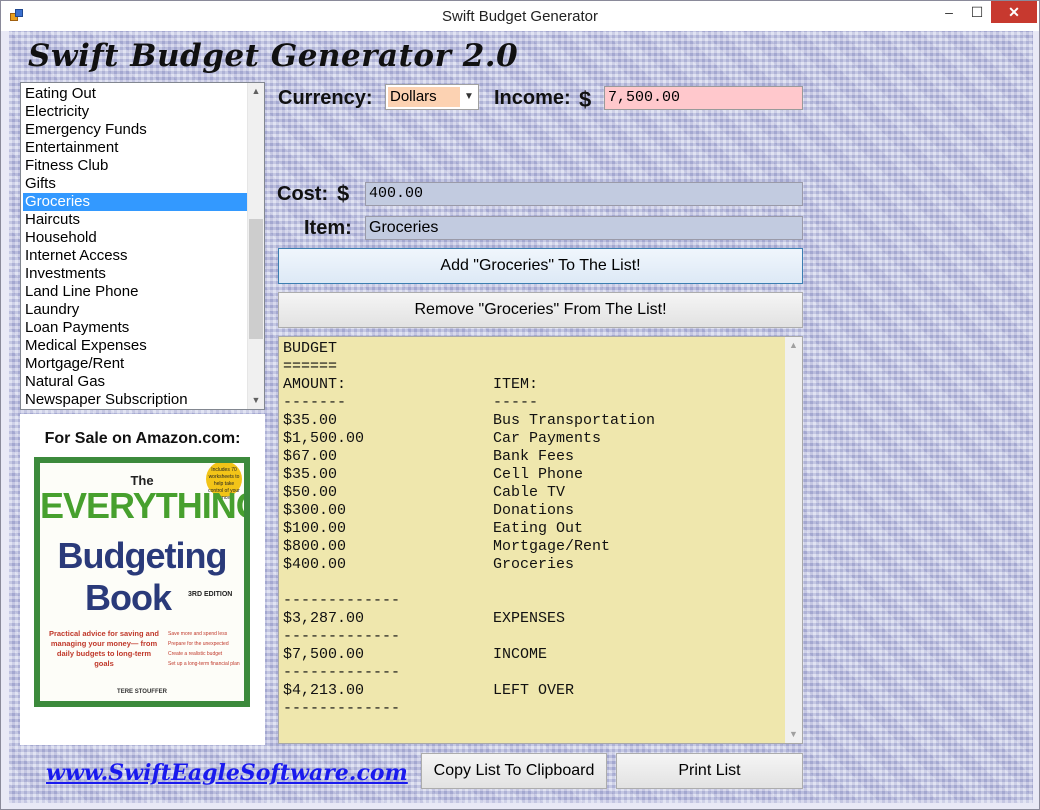  Describe the element at coordinates (793, 540) in the screenshot. I see `budget-scrollbar: ▲ ▼` at that location.